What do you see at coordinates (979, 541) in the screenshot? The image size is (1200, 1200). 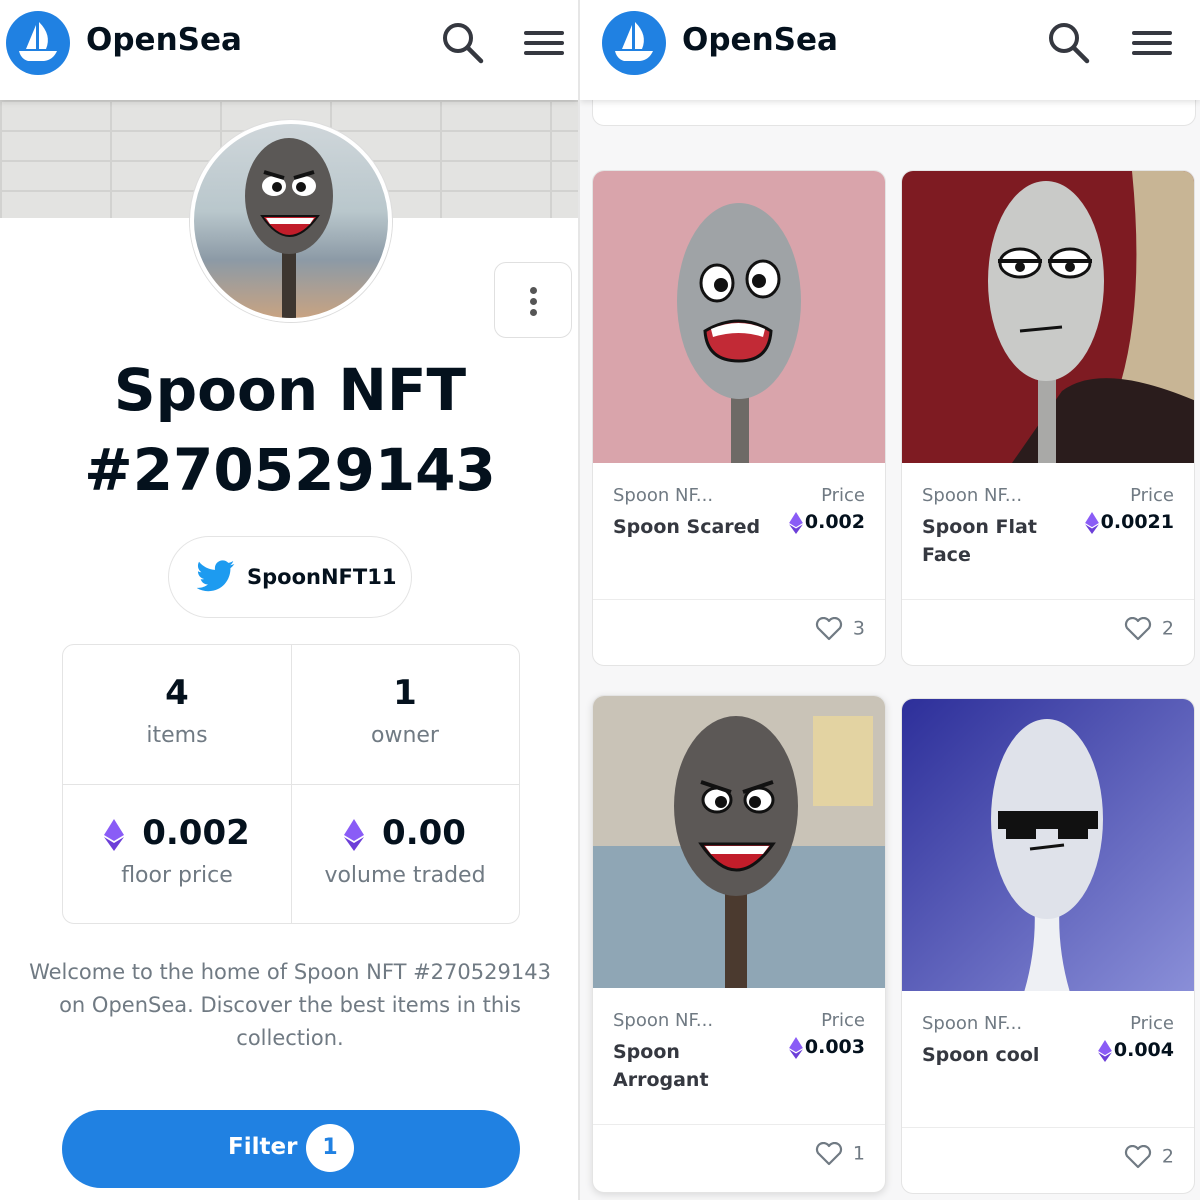 I see `item-name: Spoon Flat Face` at bounding box center [979, 541].